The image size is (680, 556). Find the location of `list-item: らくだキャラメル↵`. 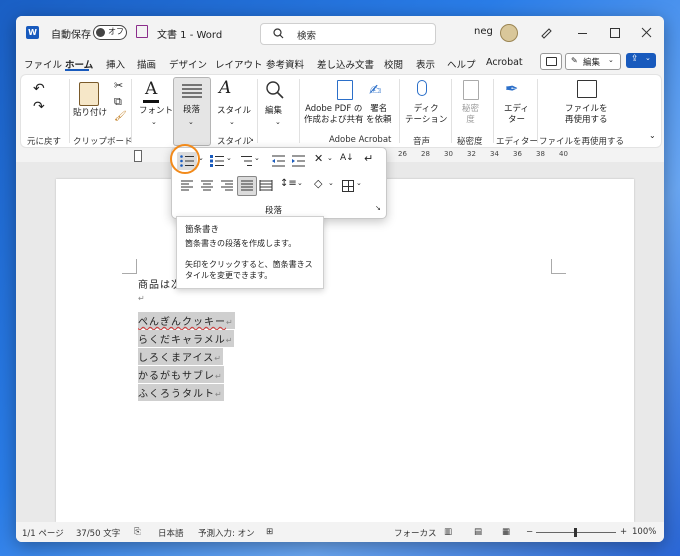

list-item: らくだキャラメル↵ is located at coordinates (186, 338).